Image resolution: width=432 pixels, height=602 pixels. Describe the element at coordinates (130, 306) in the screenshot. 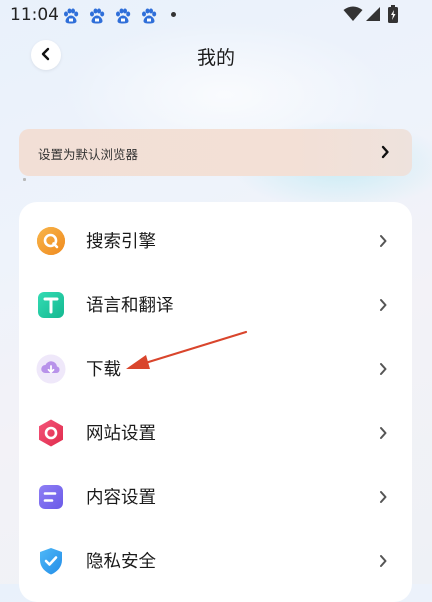

I see `menu-item-label: 语言和翻译` at that location.